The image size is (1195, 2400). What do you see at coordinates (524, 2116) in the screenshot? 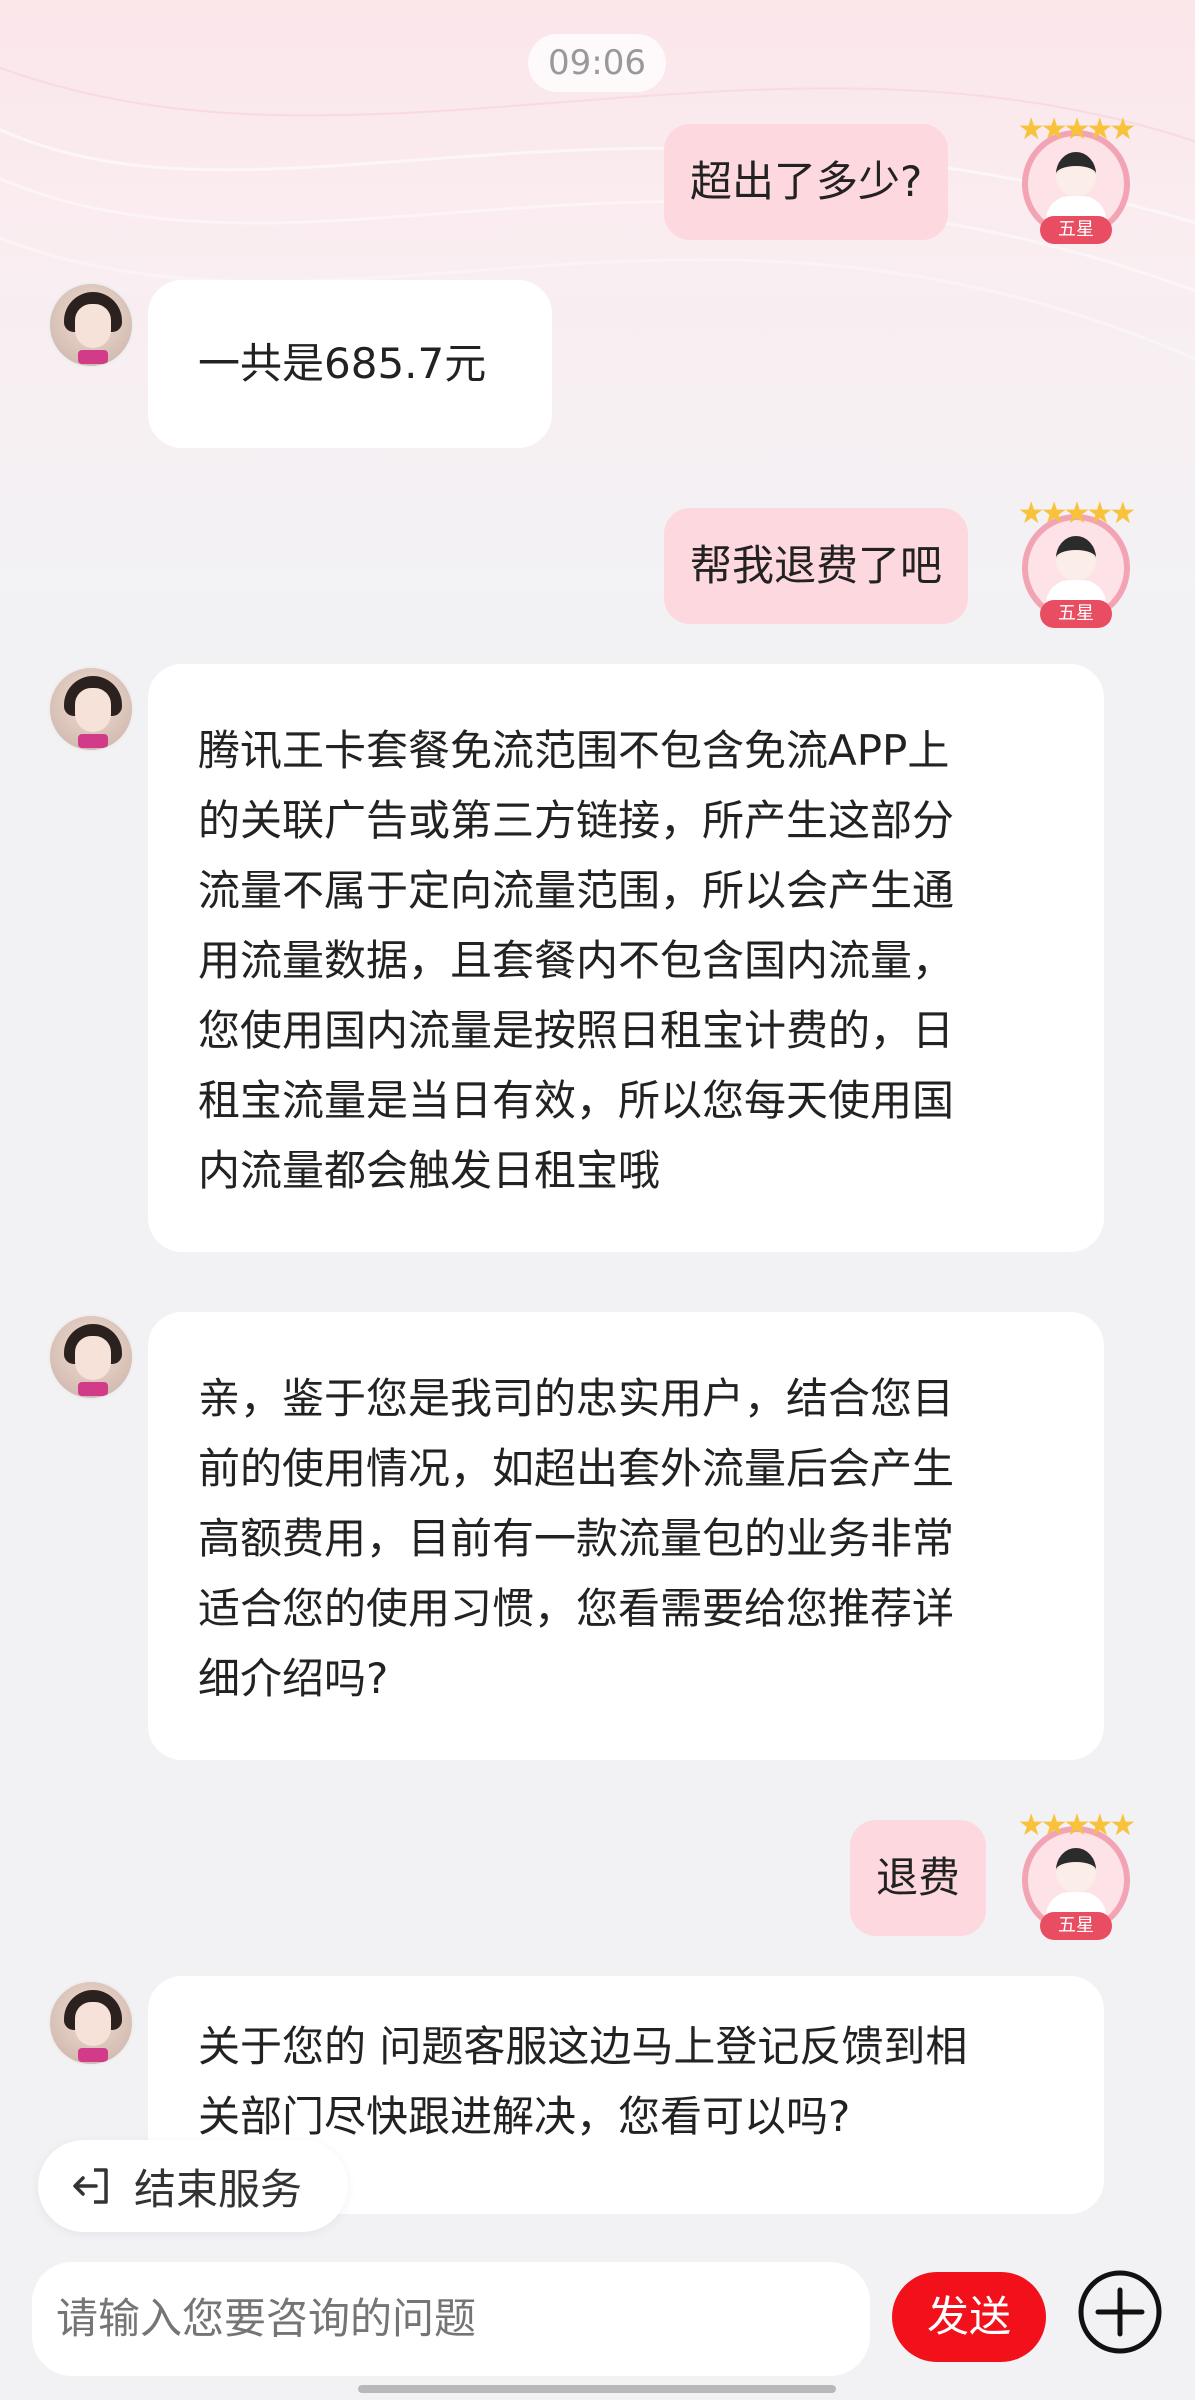
I see `message-line: 关部门尽快跟进解决，您看可以吗?` at bounding box center [524, 2116].